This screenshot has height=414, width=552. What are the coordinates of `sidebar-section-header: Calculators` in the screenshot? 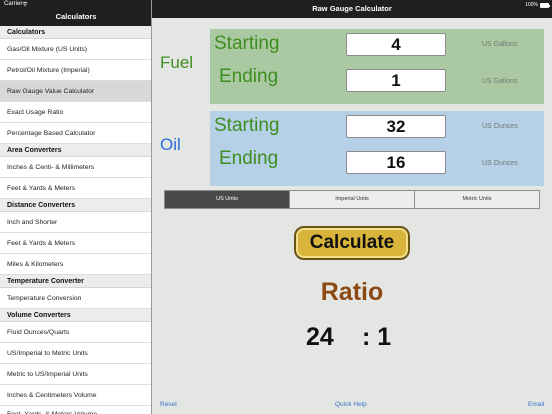 It's located at (75, 32).